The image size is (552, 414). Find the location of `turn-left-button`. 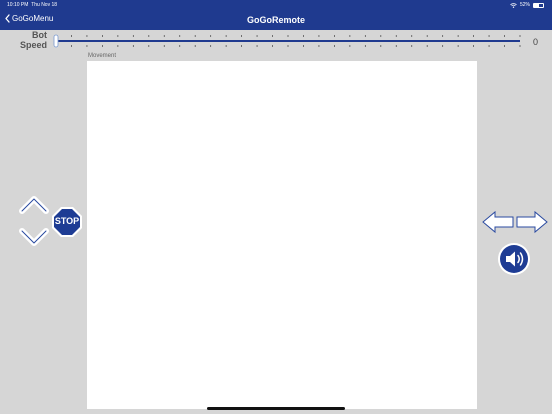

turn-left-button is located at coordinates (498, 224).